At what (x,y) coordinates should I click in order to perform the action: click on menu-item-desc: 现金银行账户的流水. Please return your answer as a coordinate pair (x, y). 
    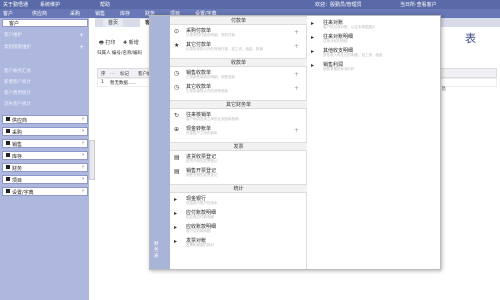
    Looking at the image, I should click on (202, 203).